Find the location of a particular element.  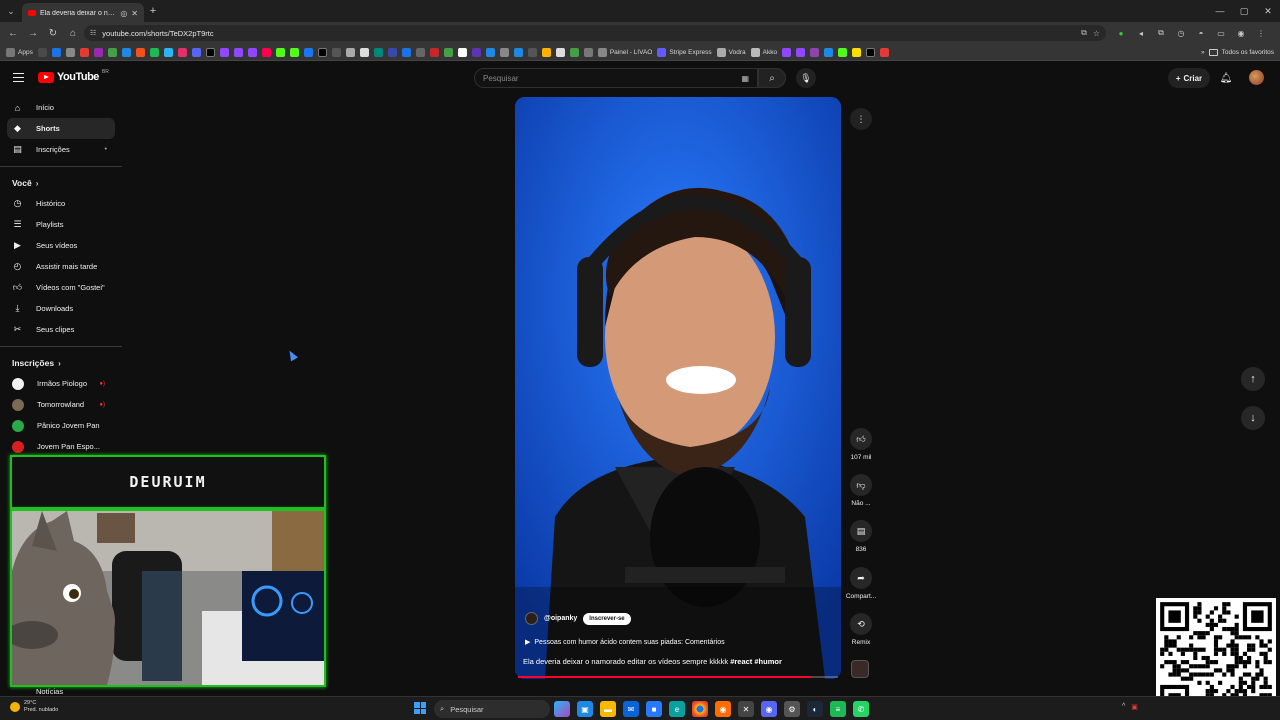

comments-action: ▤ 836 is located at coordinates (861, 536).